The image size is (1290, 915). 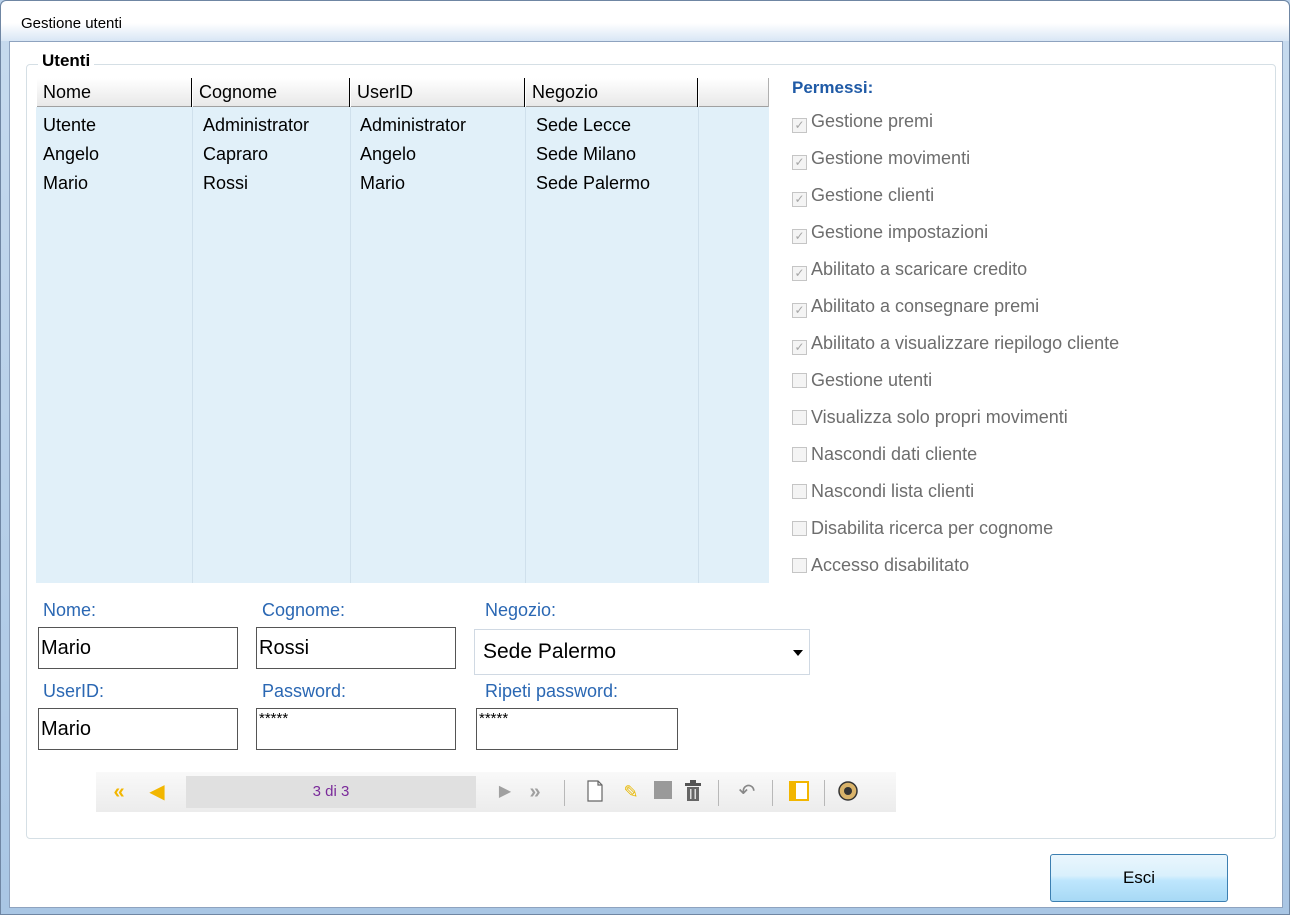 What do you see at coordinates (388, 154) in the screenshot?
I see `cell-userid: Angelo` at bounding box center [388, 154].